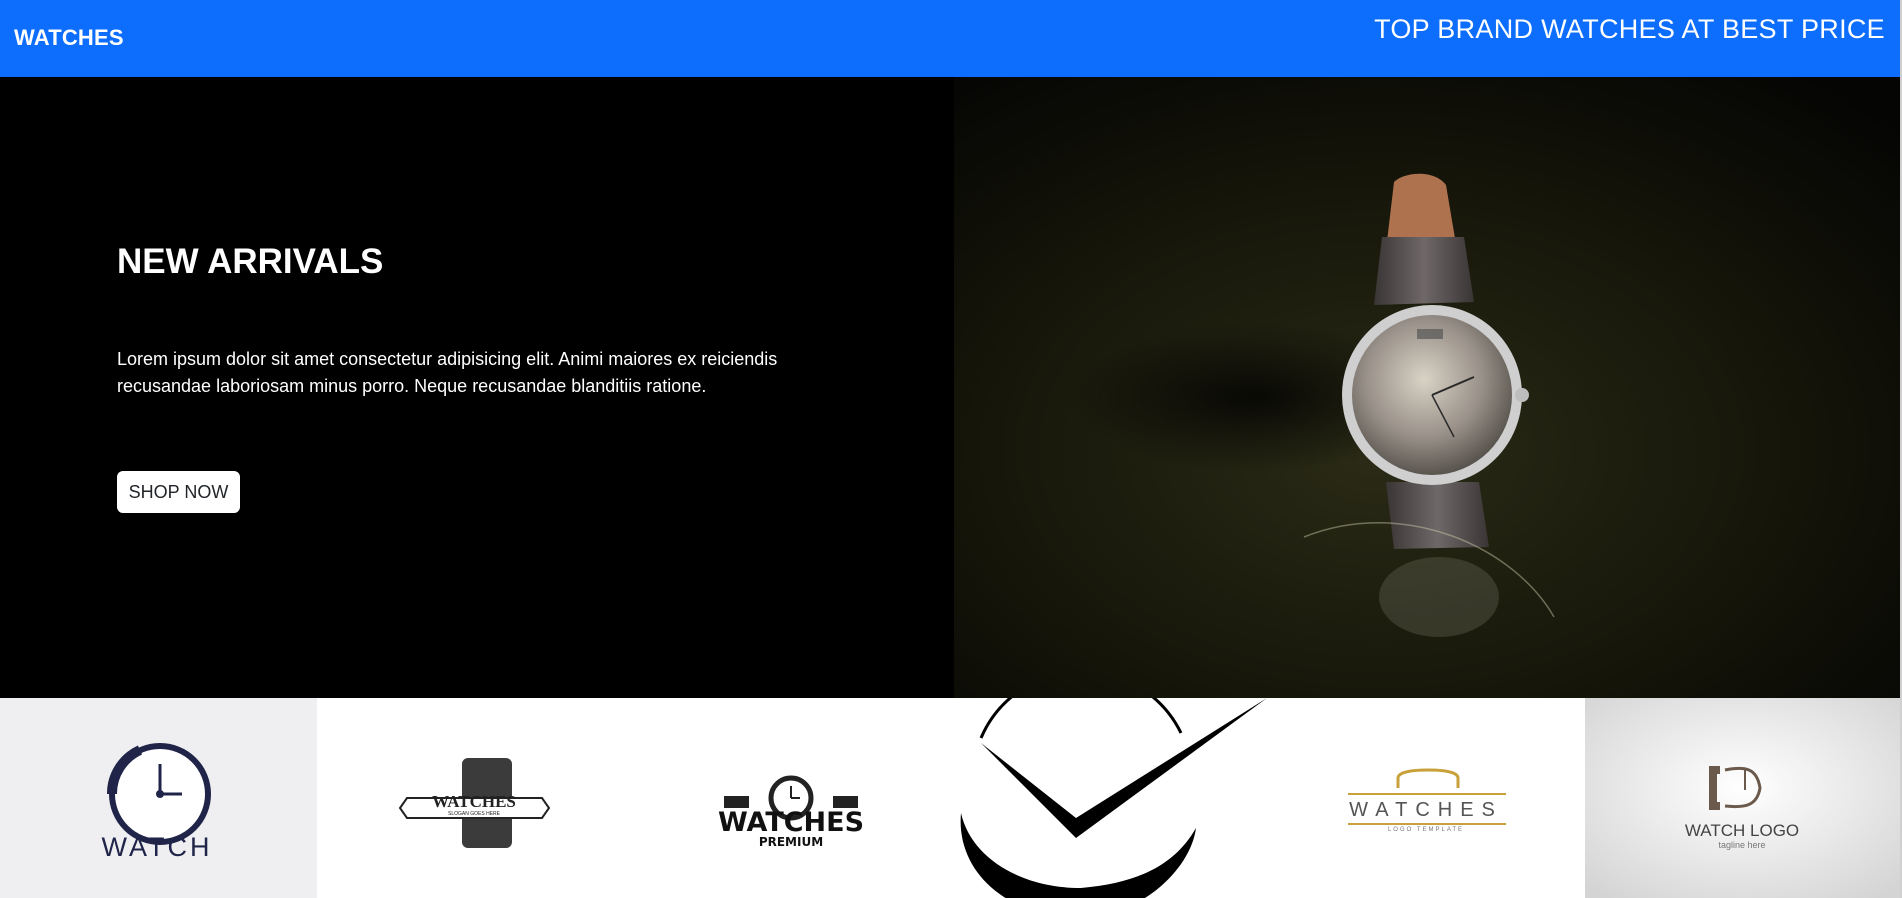  I want to click on gold-logo-subtext: LOGO TEMPLATE, so click(1426, 830).